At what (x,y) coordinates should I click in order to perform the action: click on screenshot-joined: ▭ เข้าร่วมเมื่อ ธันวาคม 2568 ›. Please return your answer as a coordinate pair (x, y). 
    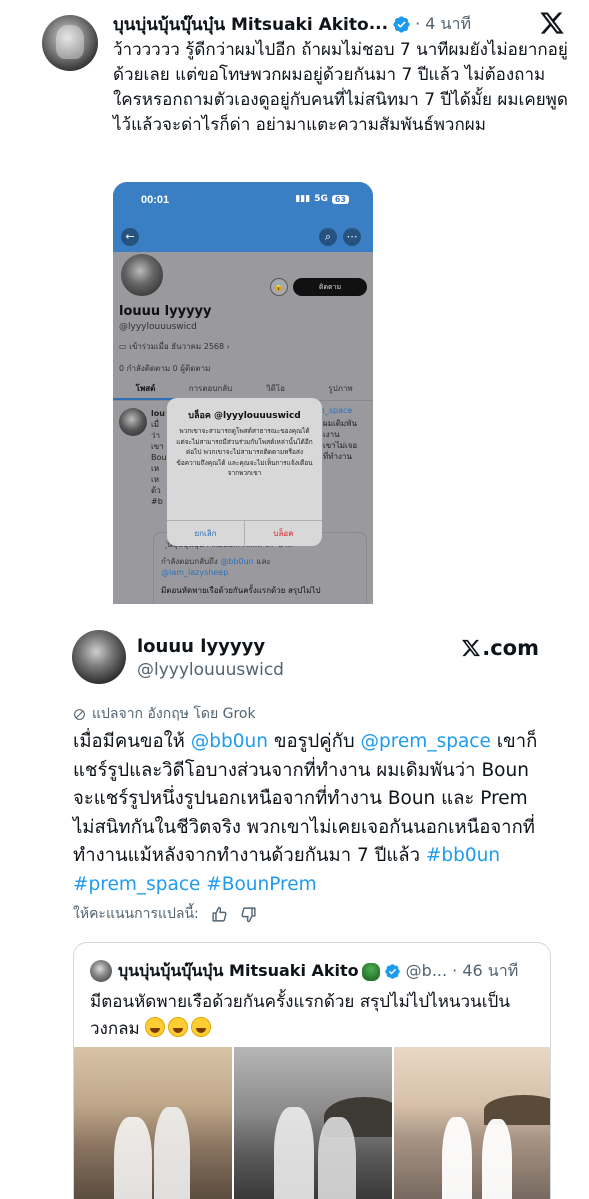
    Looking at the image, I should click on (174, 346).